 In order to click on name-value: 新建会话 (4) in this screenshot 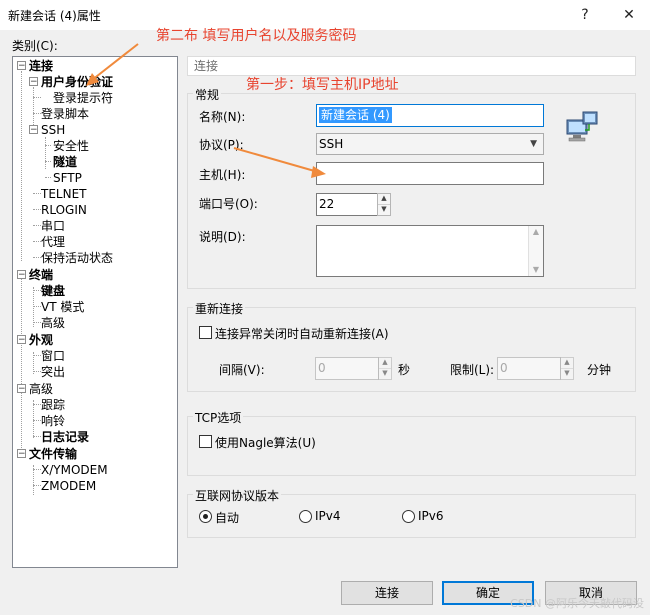, I will do `click(355, 115)`.